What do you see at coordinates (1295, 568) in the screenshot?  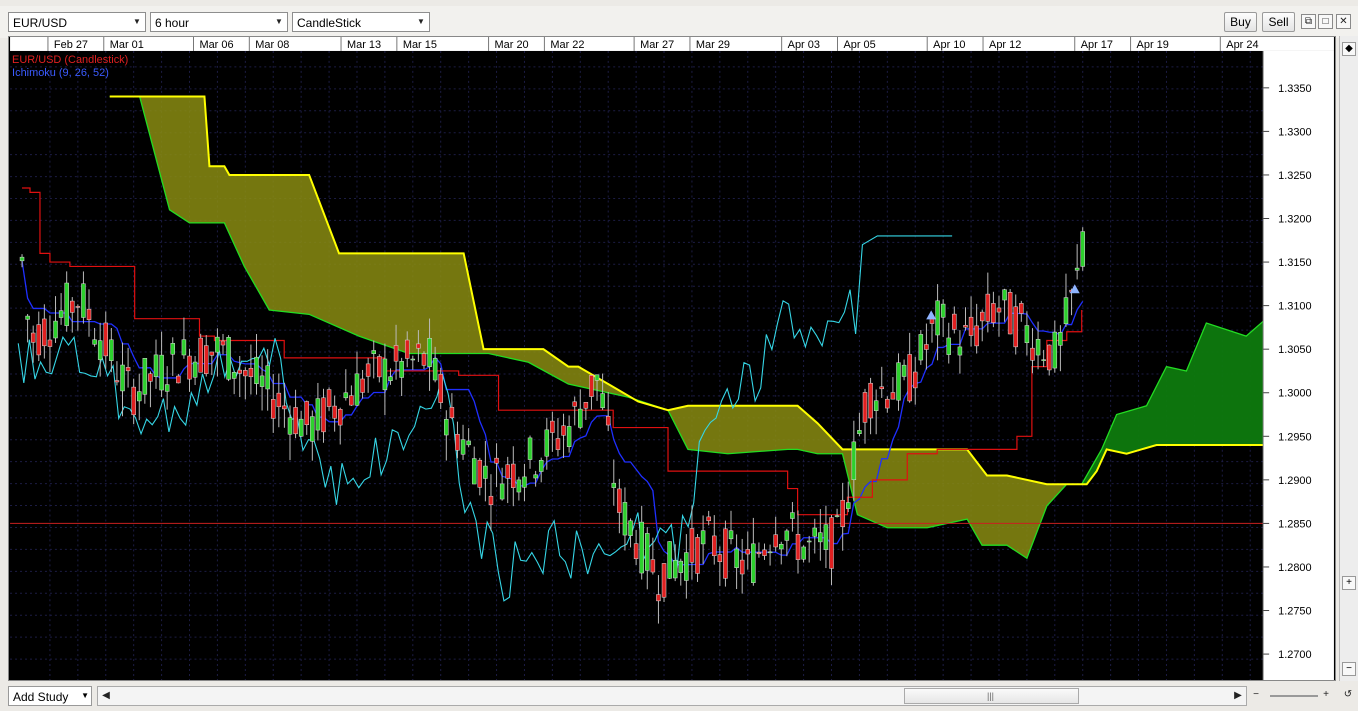 I see `price-label: 1.2800` at bounding box center [1295, 568].